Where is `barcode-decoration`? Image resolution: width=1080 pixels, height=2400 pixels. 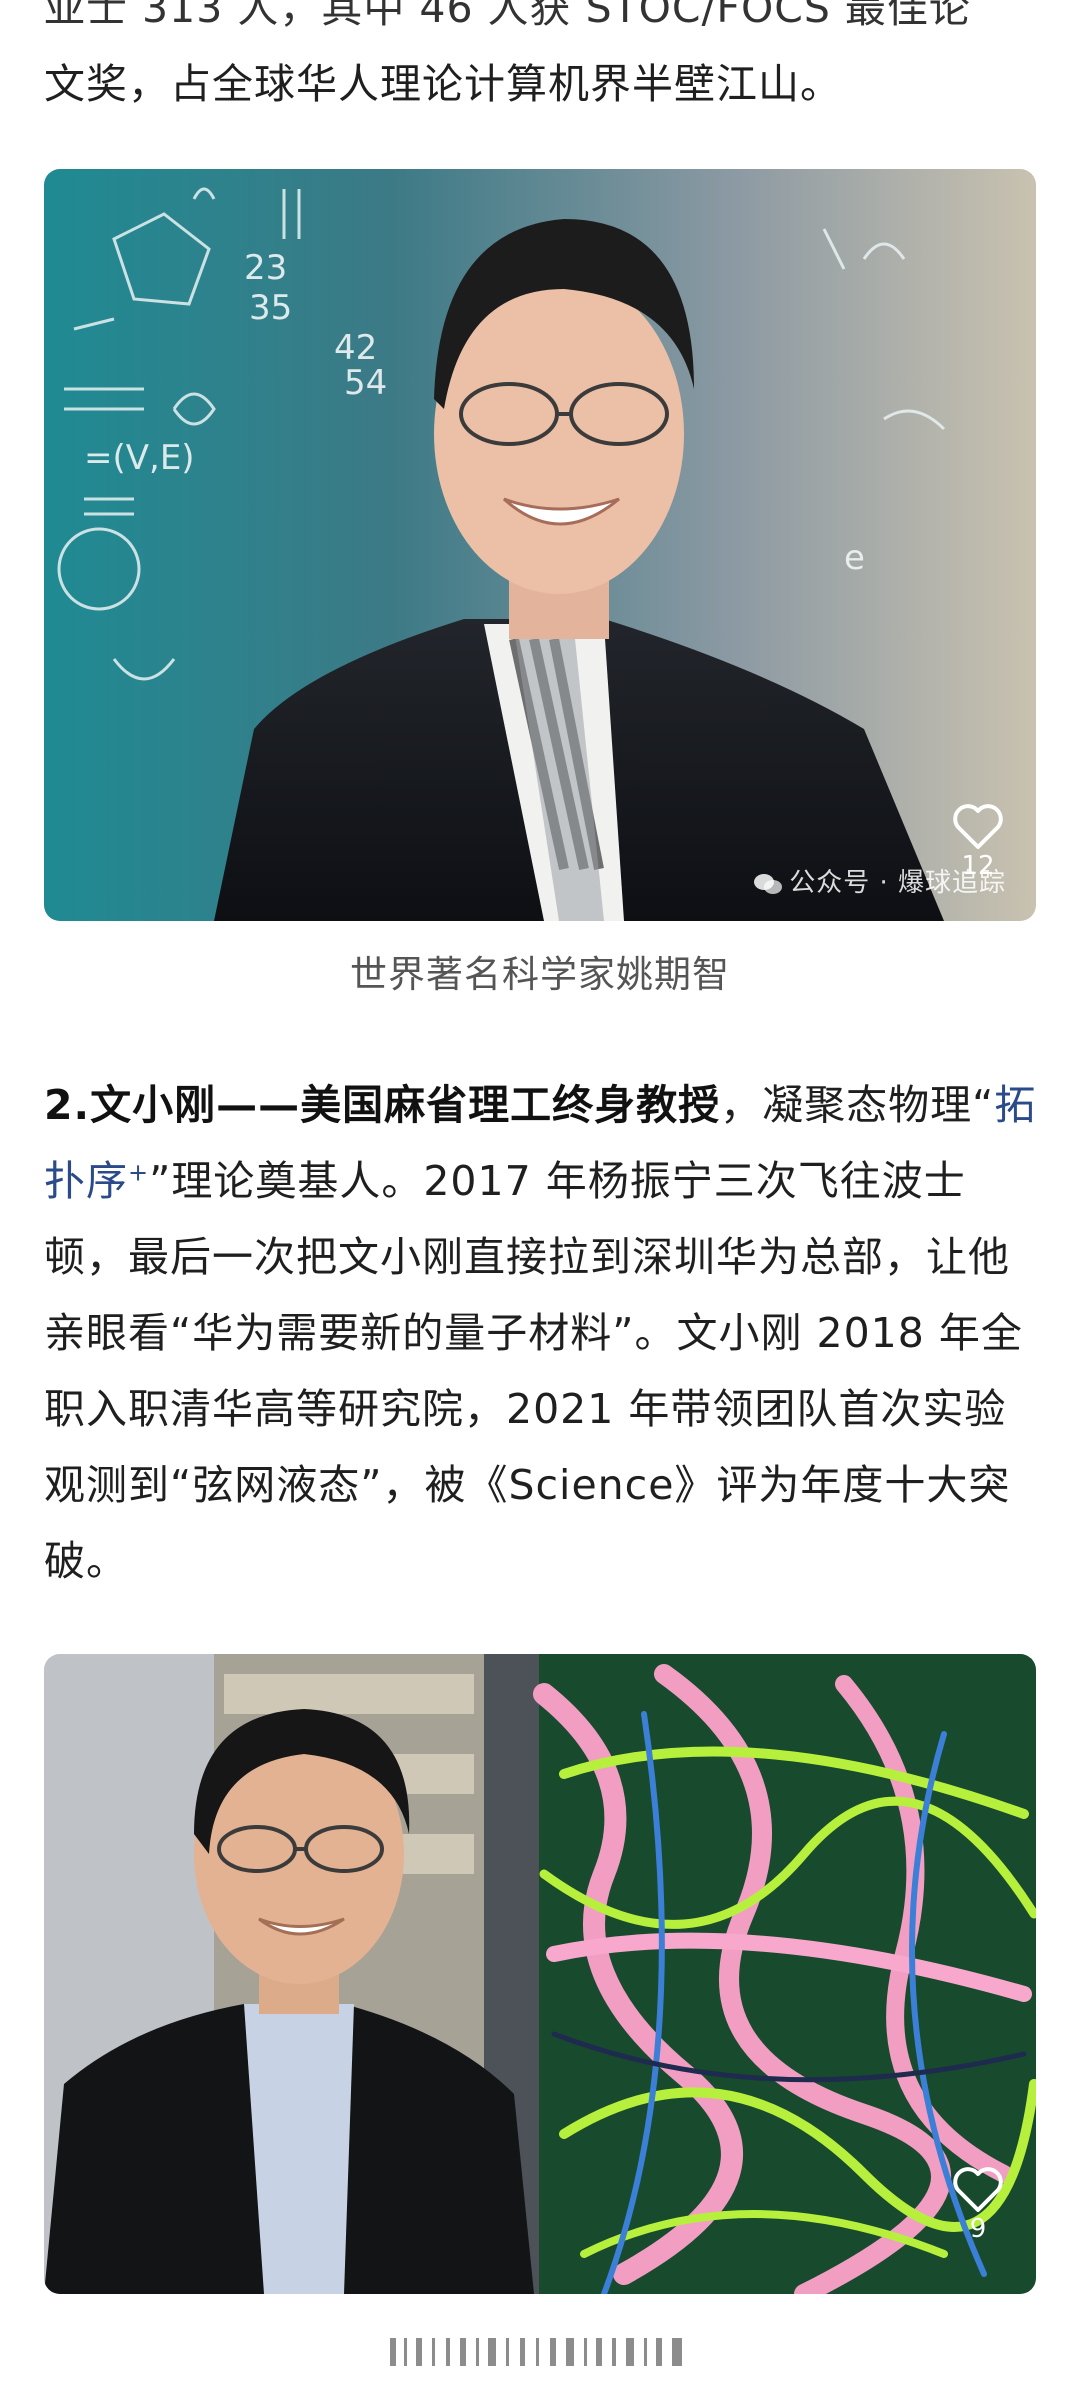 barcode-decoration is located at coordinates (536, 2352).